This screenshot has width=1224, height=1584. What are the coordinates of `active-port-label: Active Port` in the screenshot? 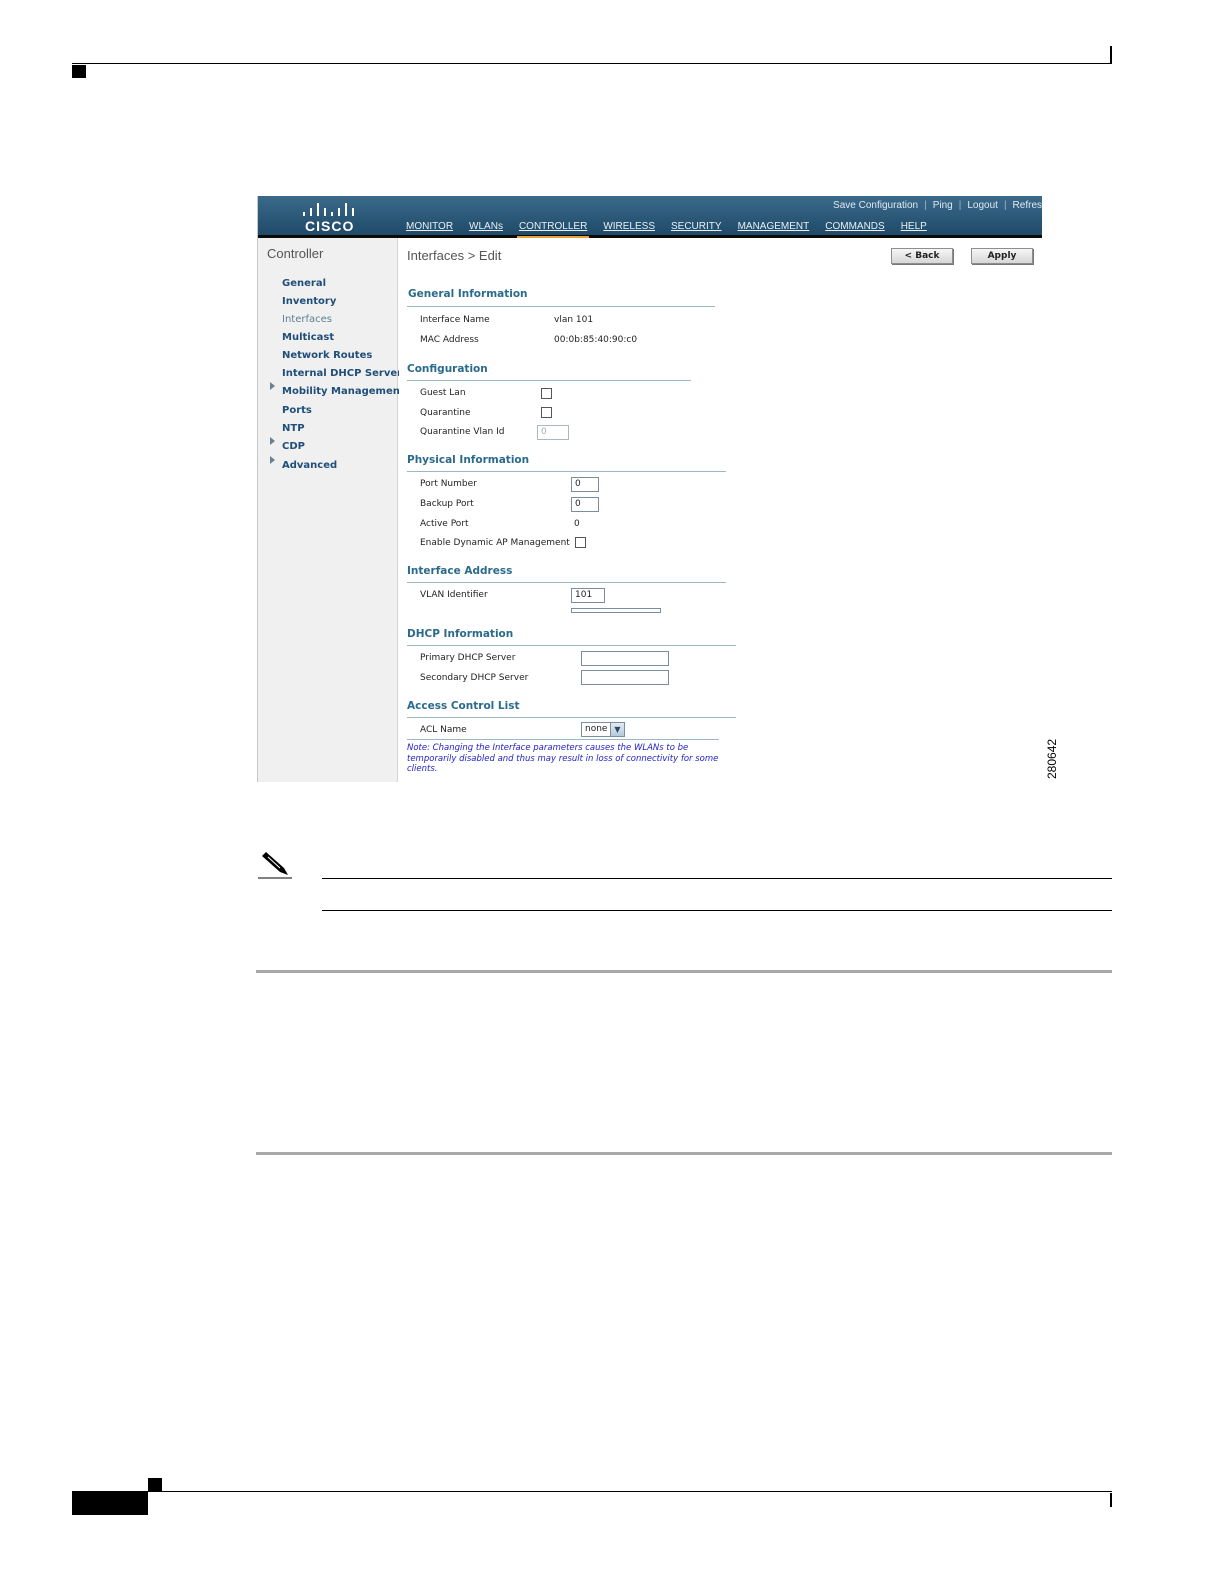 It's located at (444, 524).